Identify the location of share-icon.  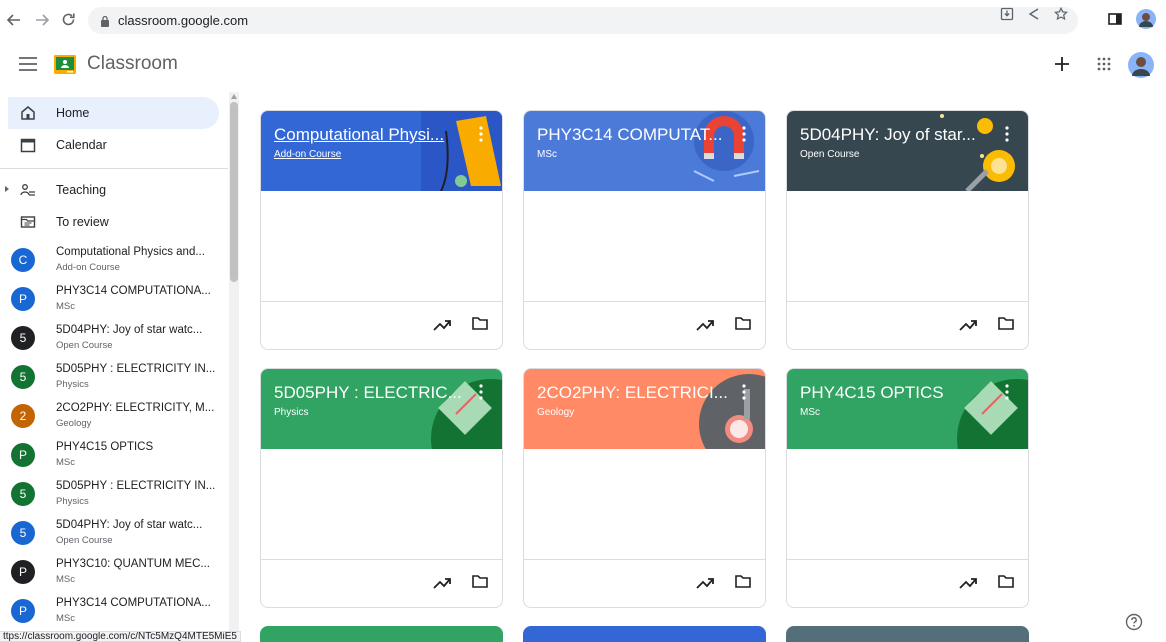
(1034, 14).